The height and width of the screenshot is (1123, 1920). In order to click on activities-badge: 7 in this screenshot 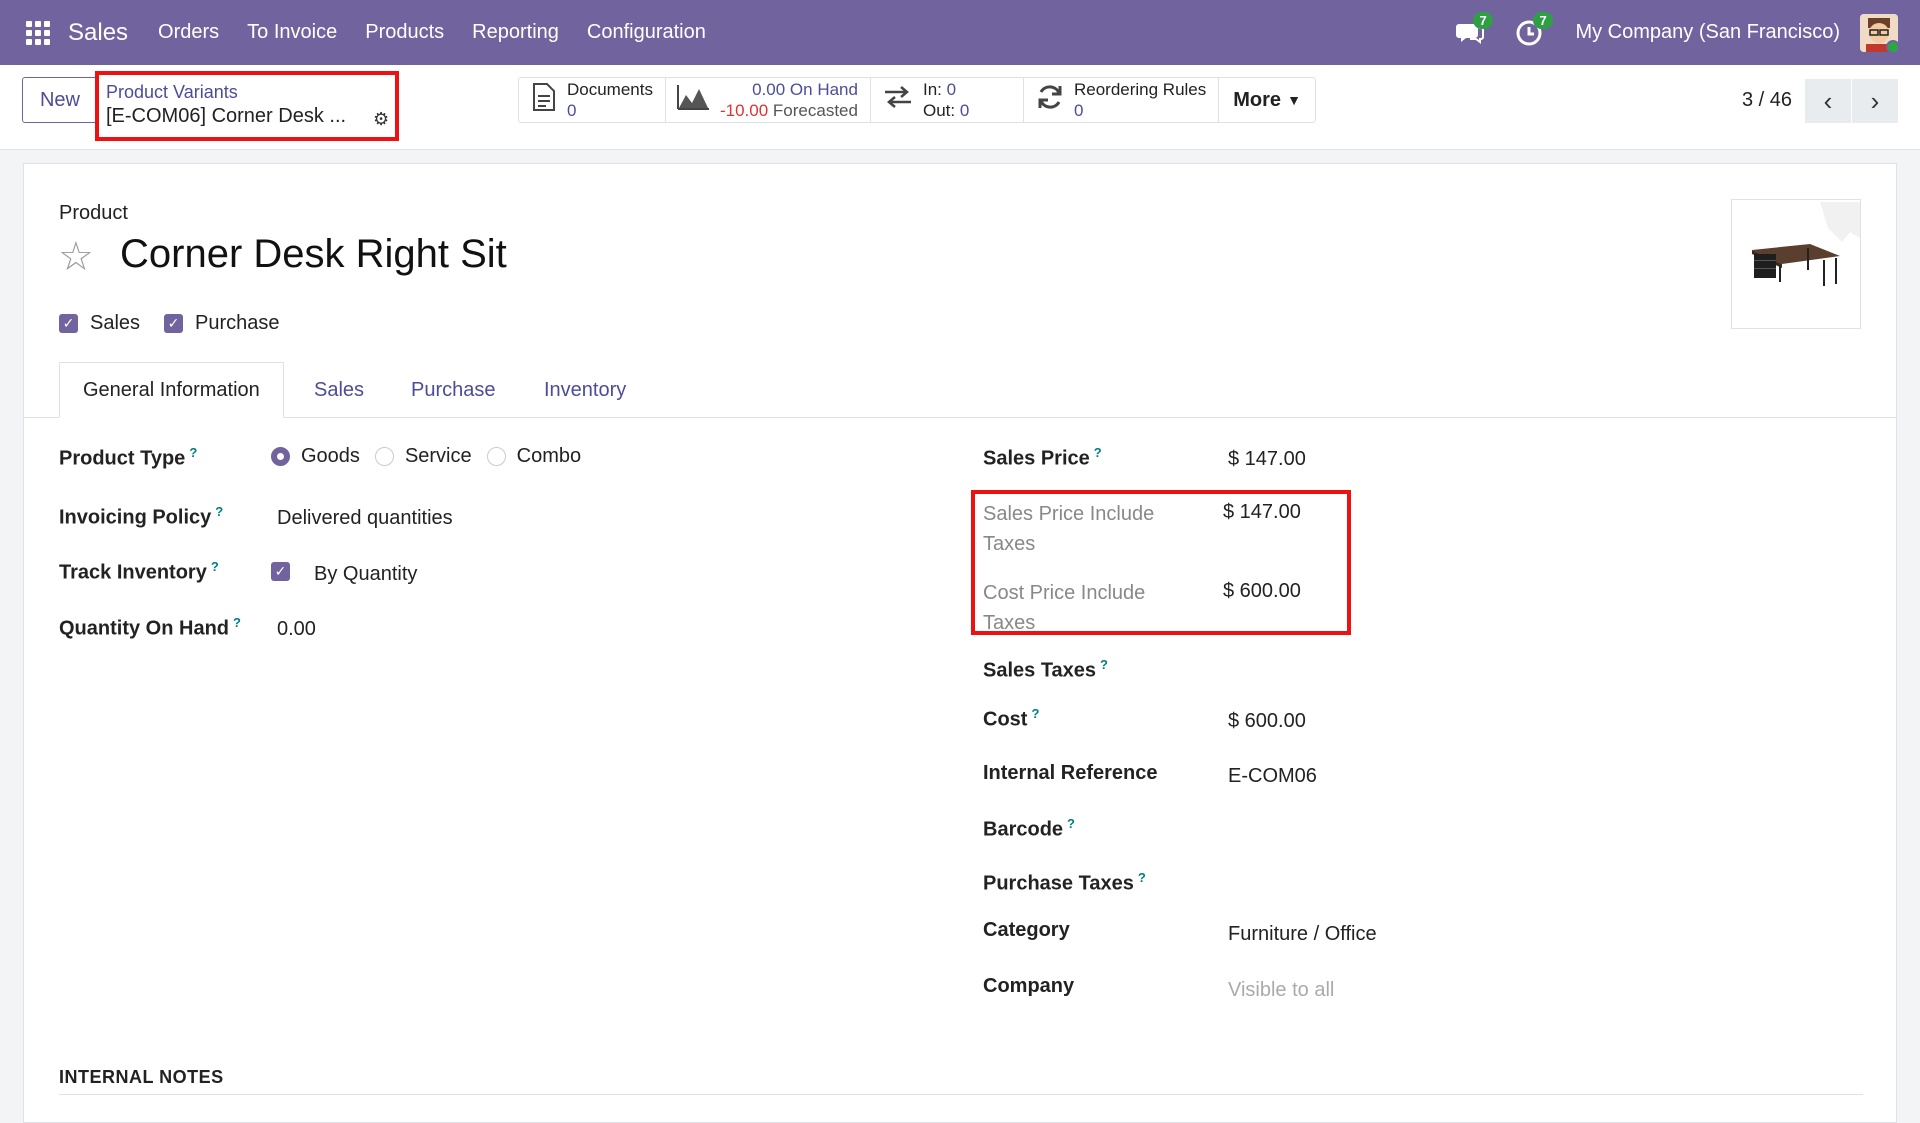, I will do `click(1543, 20)`.